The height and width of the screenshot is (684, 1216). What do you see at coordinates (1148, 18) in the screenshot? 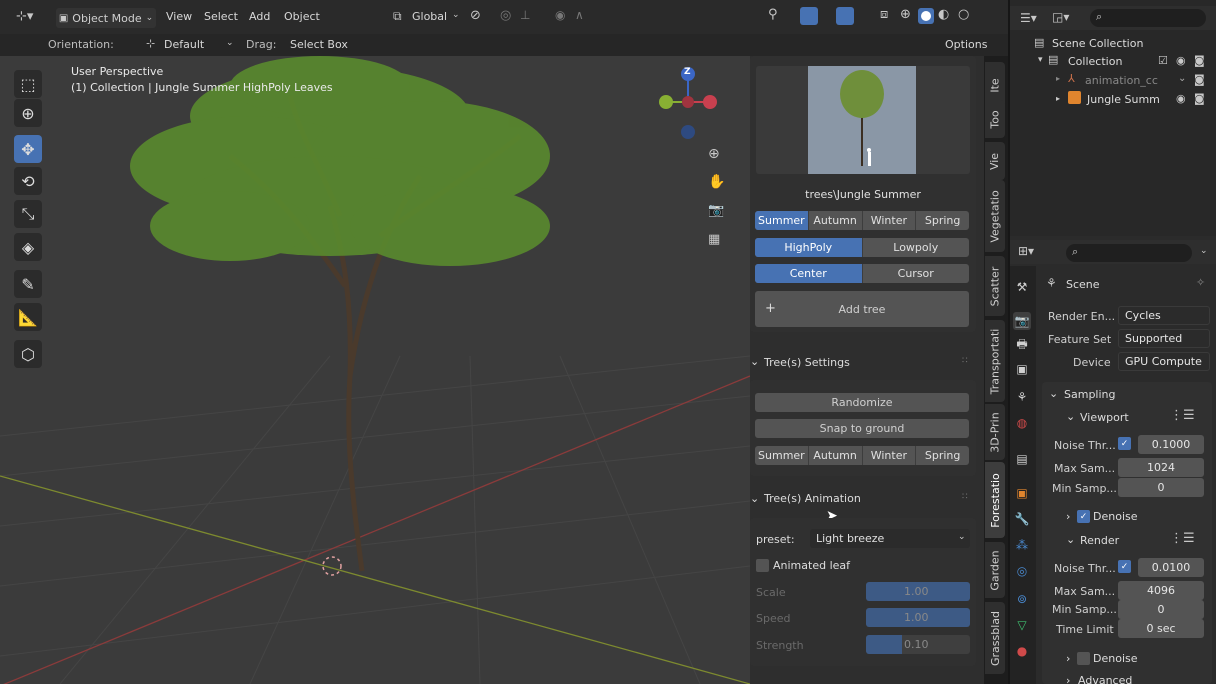
I see `outliner-search-input: ⌕` at bounding box center [1148, 18].